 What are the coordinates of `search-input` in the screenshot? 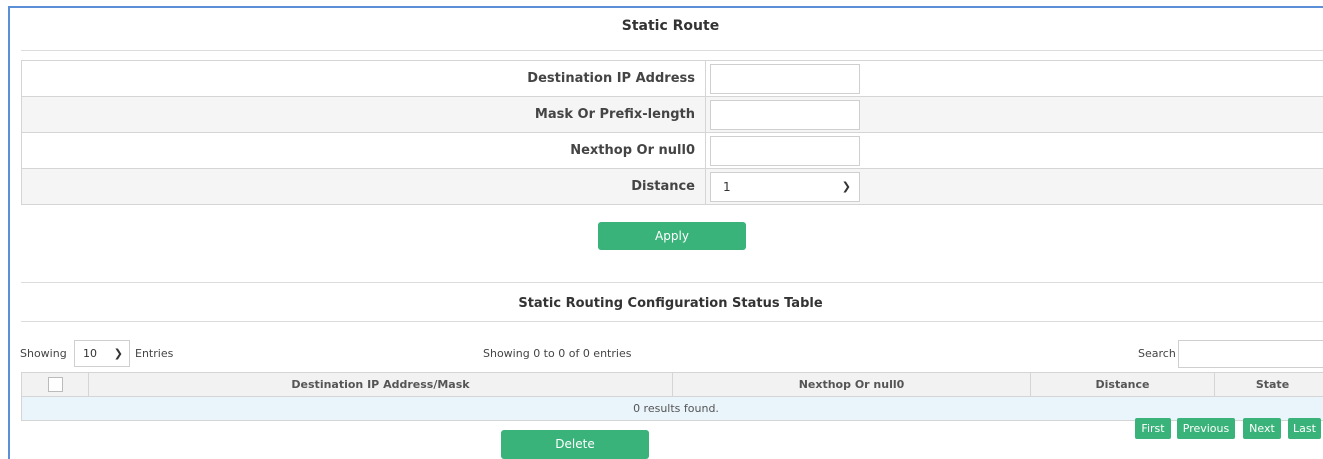 It's located at (1250, 354).